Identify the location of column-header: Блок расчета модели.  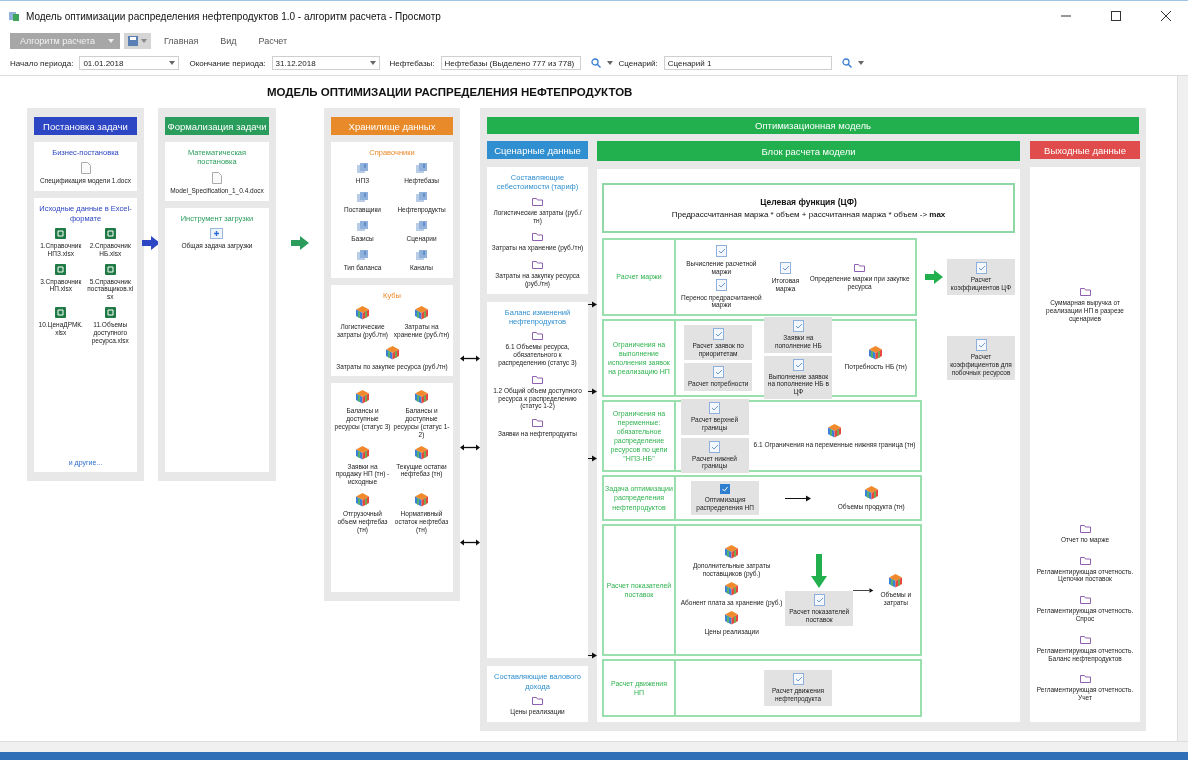
(808, 151).